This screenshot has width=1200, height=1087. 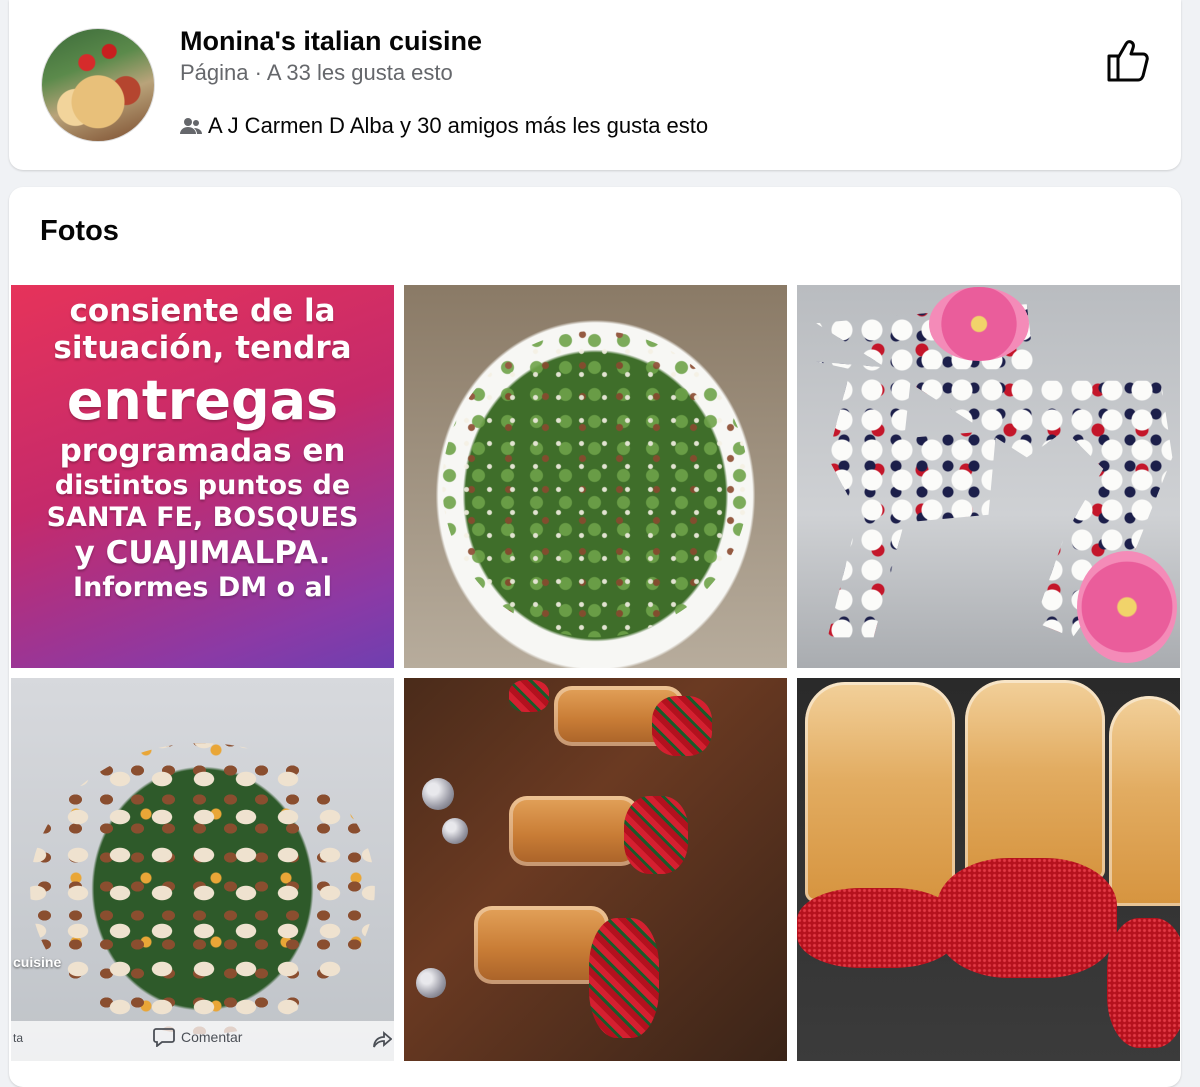 What do you see at coordinates (212, 1037) in the screenshot?
I see `comment-label: Comentar` at bounding box center [212, 1037].